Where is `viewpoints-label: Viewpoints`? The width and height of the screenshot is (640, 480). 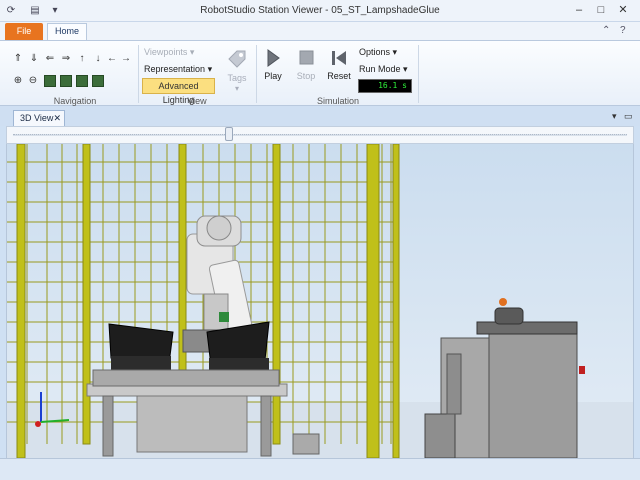 viewpoints-label: Viewpoints is located at coordinates (166, 52).